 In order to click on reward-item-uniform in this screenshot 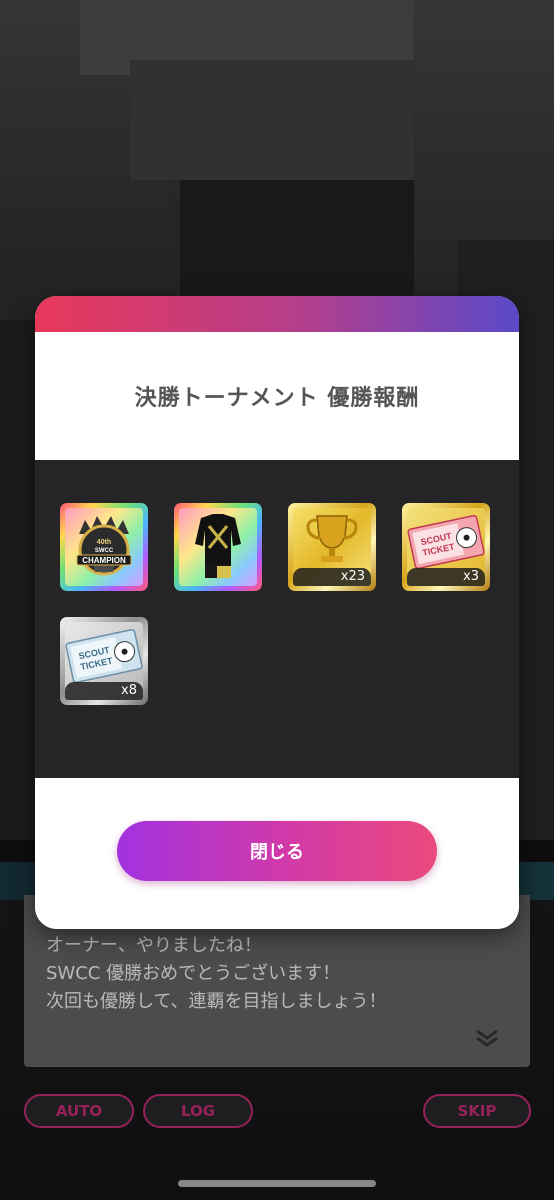, I will do `click(218, 547)`.